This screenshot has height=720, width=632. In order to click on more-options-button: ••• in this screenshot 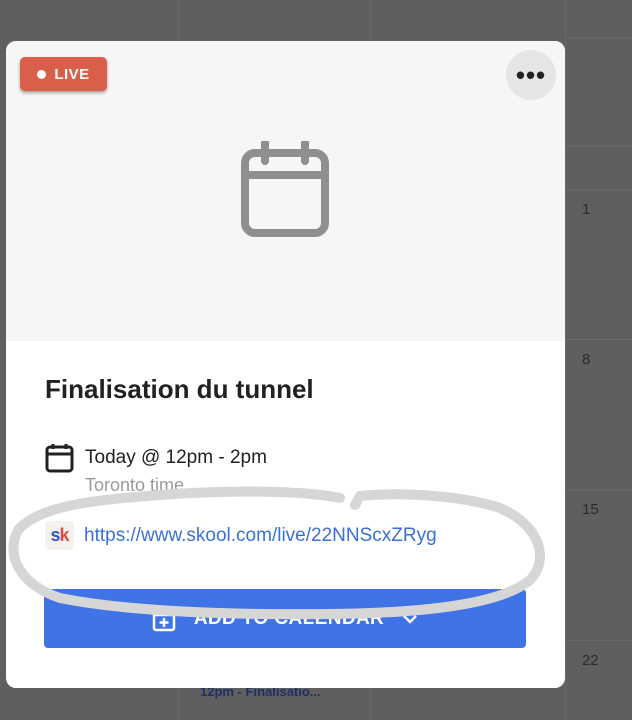, I will do `click(531, 75)`.